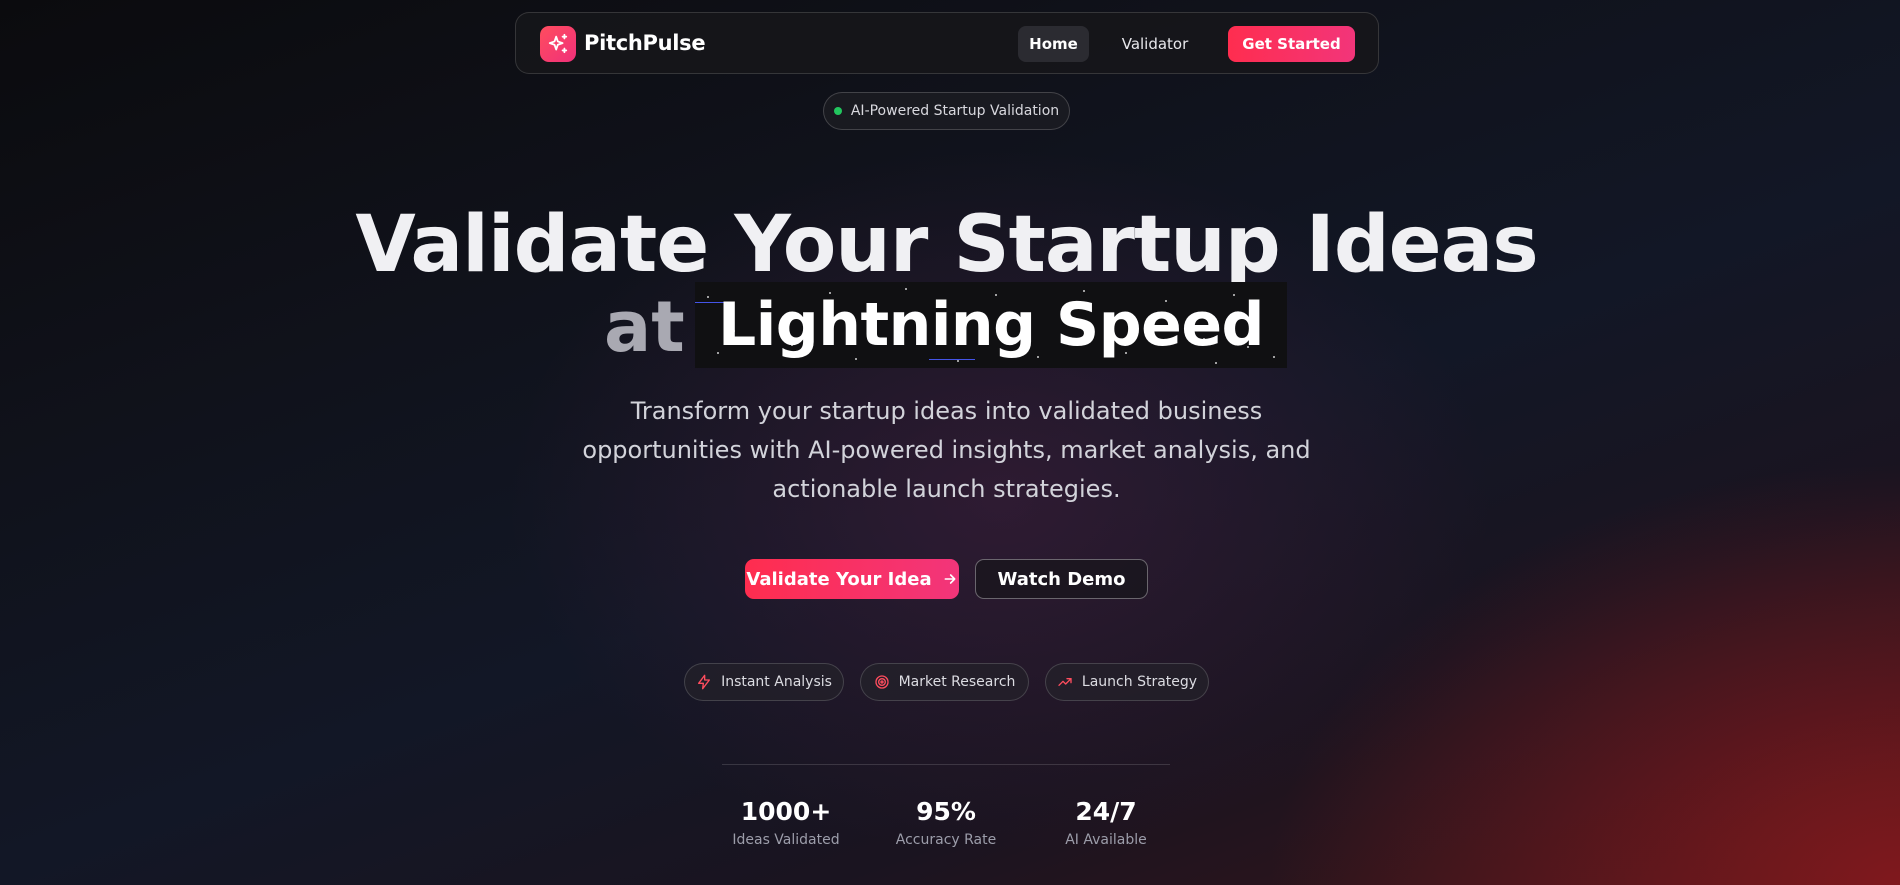 The height and width of the screenshot is (885, 1900). I want to click on navbar: PitchPulse Home Validator Get Started, so click(947, 43).